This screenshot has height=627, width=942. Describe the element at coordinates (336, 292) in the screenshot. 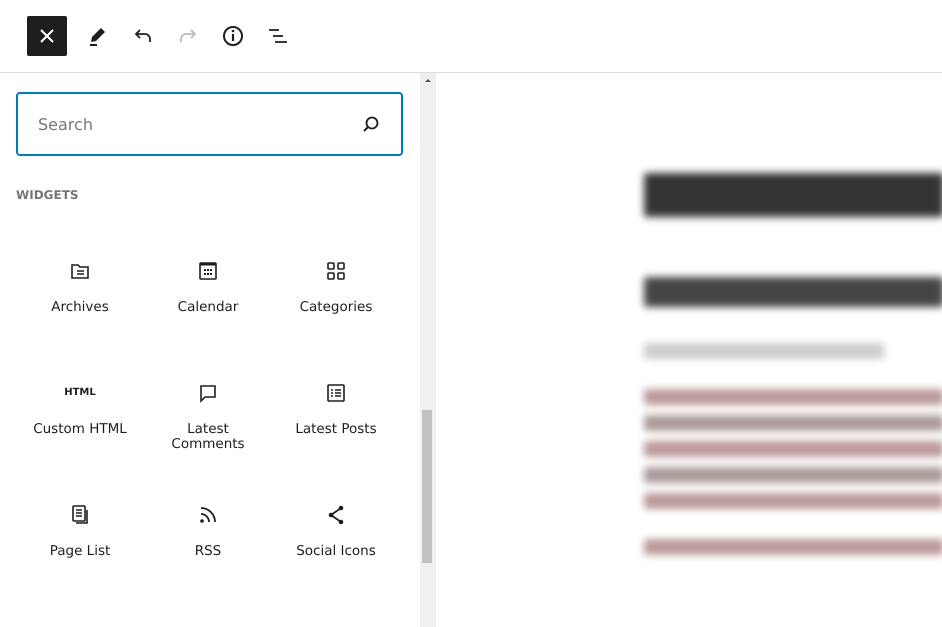

I see `block-item: Categories` at that location.